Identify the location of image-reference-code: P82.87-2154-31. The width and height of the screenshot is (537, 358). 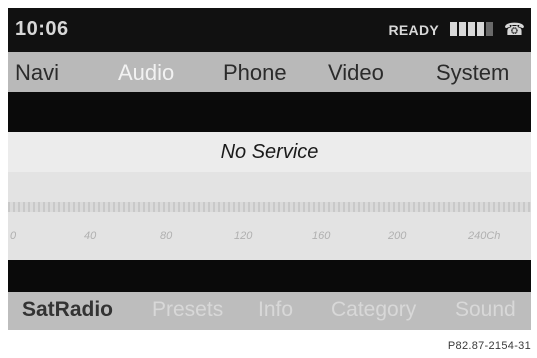
(489, 346).